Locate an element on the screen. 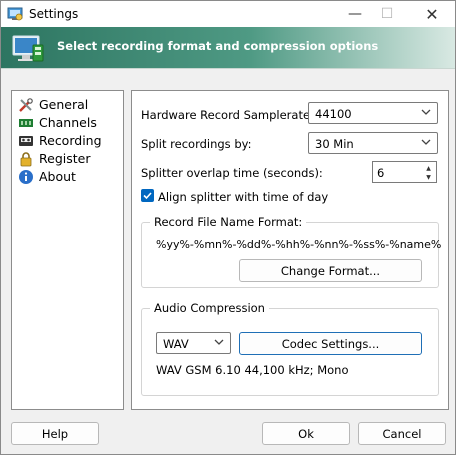  close-icon: ✕ is located at coordinates (432, 14).